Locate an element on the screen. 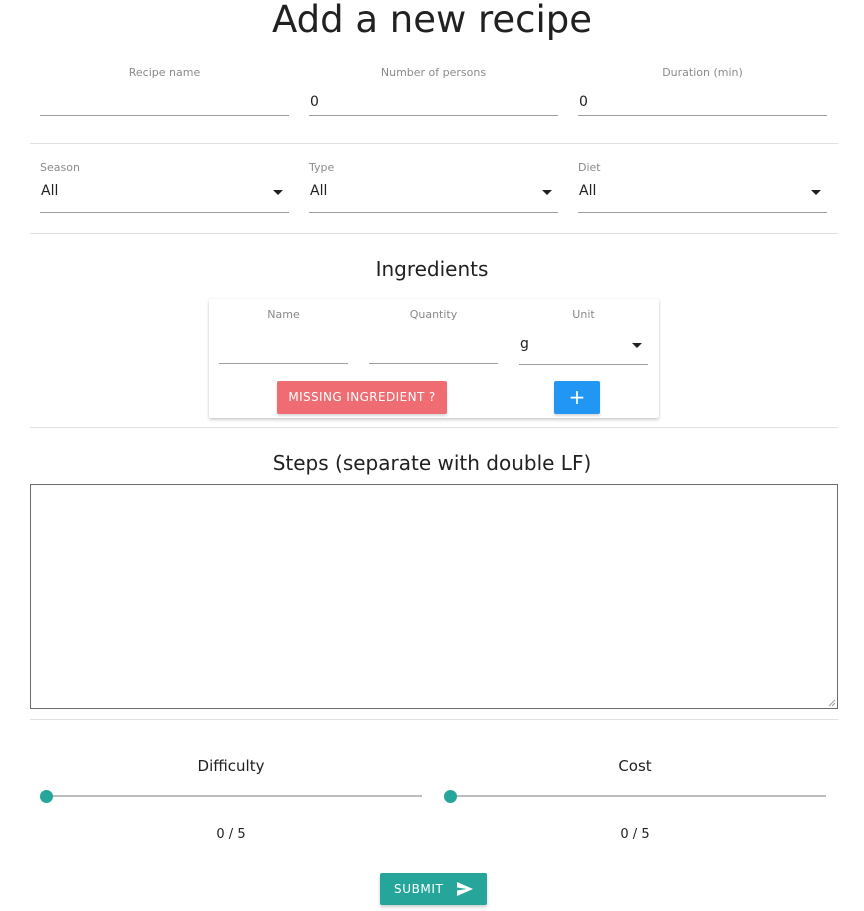 Image resolution: width=864 pixels, height=911 pixels. number-of-persons-field: Number of persons 0 is located at coordinates (433, 94).